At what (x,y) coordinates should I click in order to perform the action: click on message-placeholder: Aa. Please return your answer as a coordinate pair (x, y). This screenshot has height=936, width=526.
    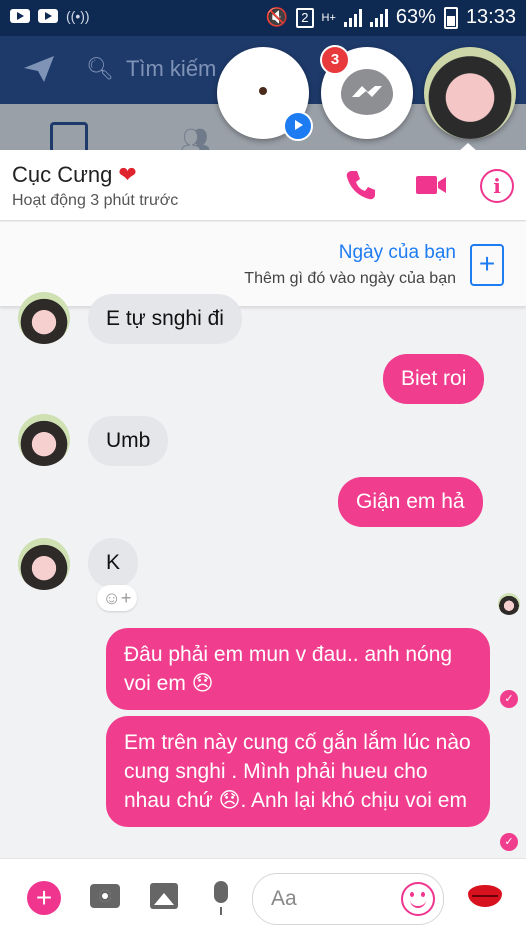
    Looking at the image, I should click on (284, 898).